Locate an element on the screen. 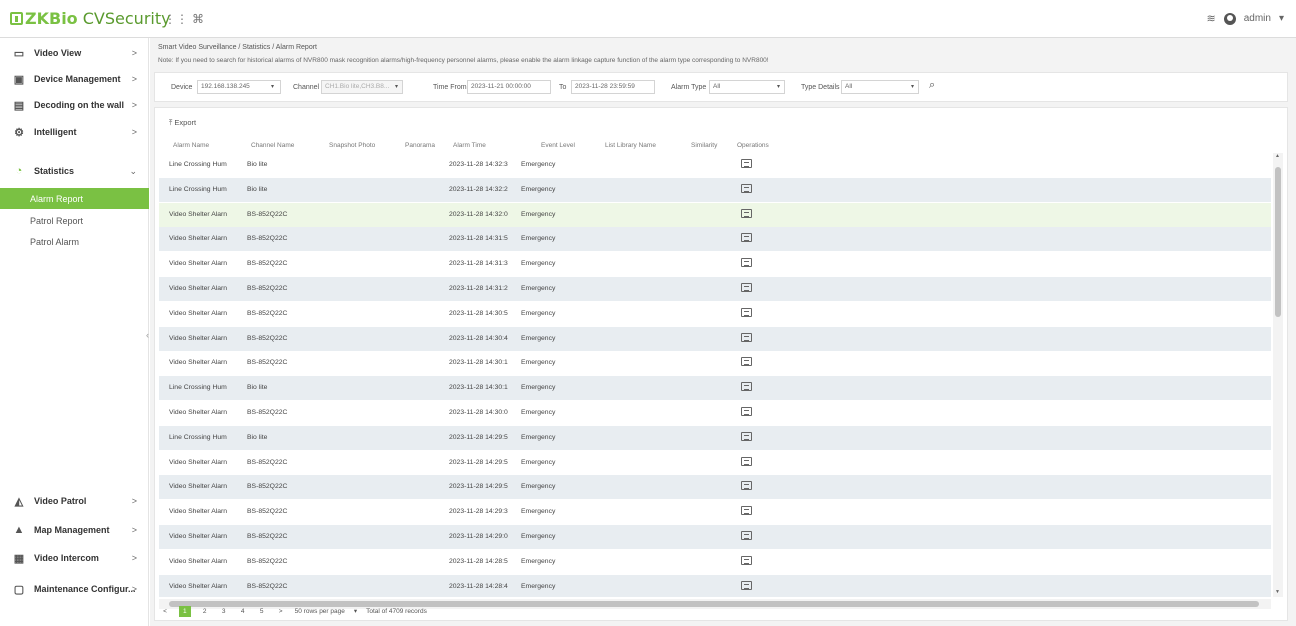  column-header: List Library Name is located at coordinates (630, 145).